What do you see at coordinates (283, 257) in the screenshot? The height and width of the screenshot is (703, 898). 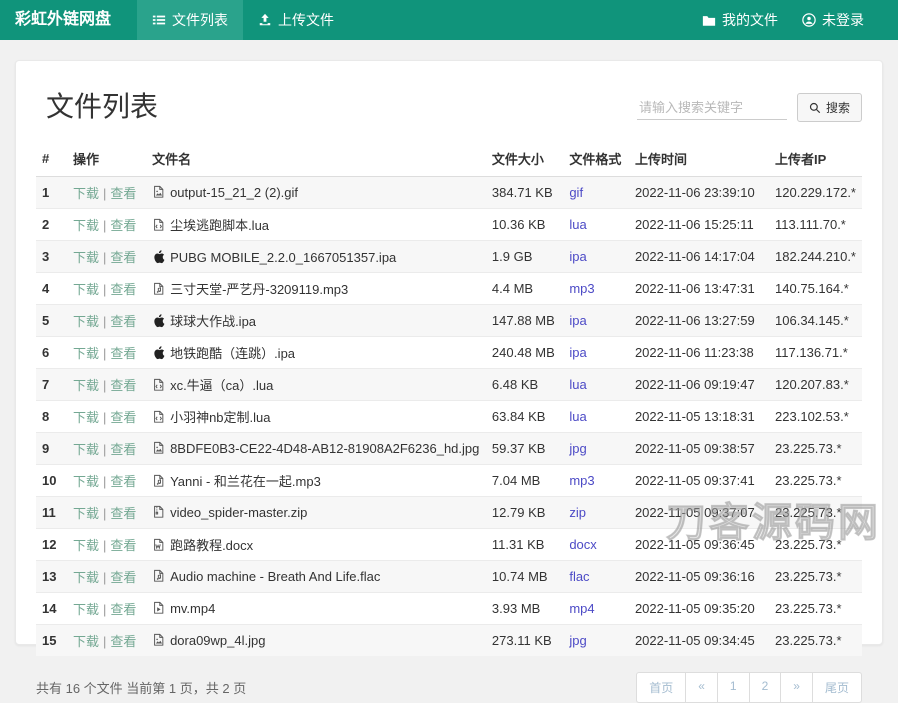 I see `filename-text: PUBG MOBILE_2.2.0_1667051357.ipa` at bounding box center [283, 257].